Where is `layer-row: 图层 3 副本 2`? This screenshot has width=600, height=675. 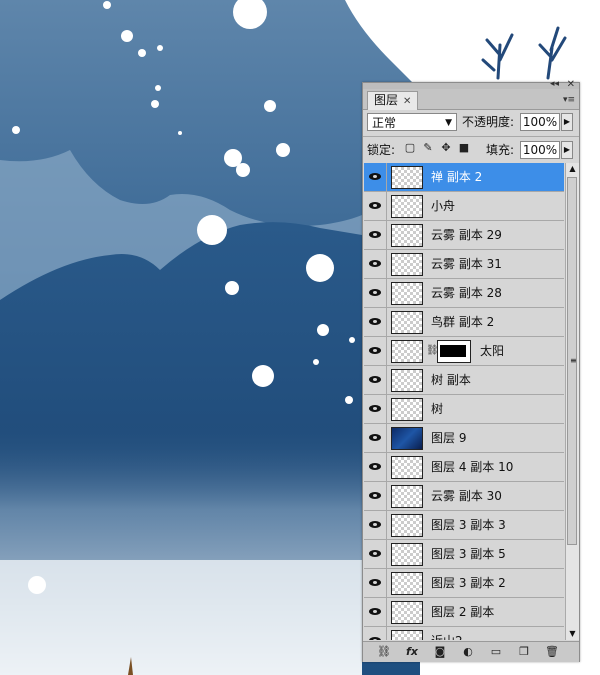
layer-row: 图层 3 副本 2 is located at coordinates (464, 583).